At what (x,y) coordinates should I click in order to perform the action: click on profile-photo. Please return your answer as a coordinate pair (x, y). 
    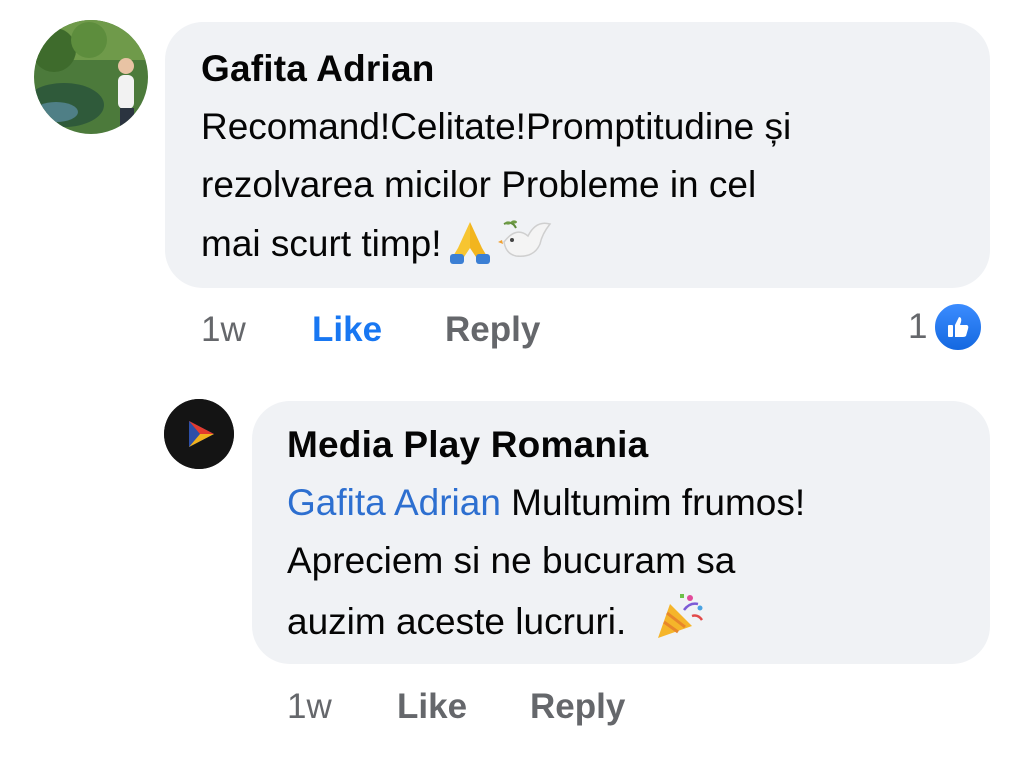
    Looking at the image, I should click on (91, 77).